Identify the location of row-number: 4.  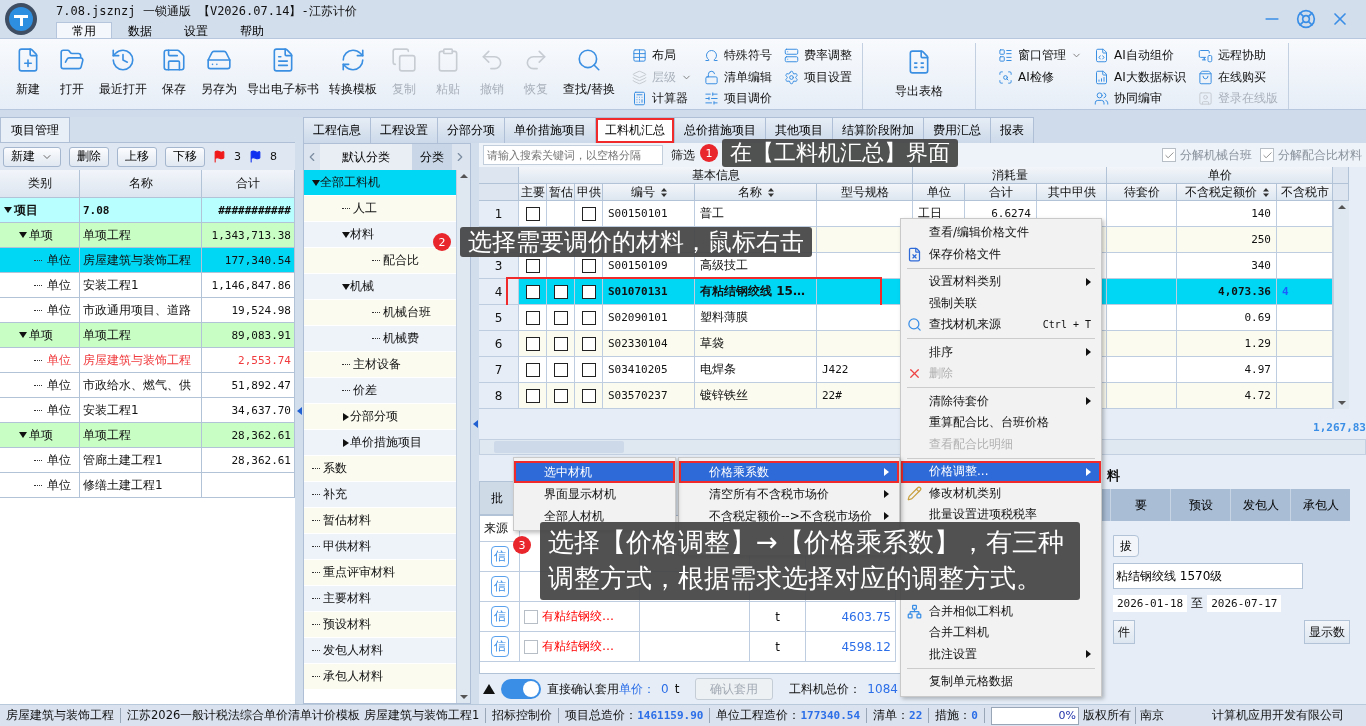
(499, 292).